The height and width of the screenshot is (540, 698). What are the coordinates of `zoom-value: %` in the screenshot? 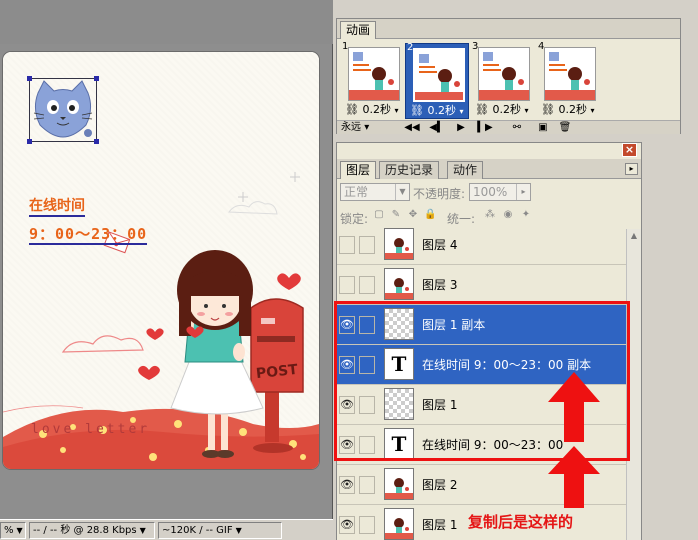 It's located at (9, 530).